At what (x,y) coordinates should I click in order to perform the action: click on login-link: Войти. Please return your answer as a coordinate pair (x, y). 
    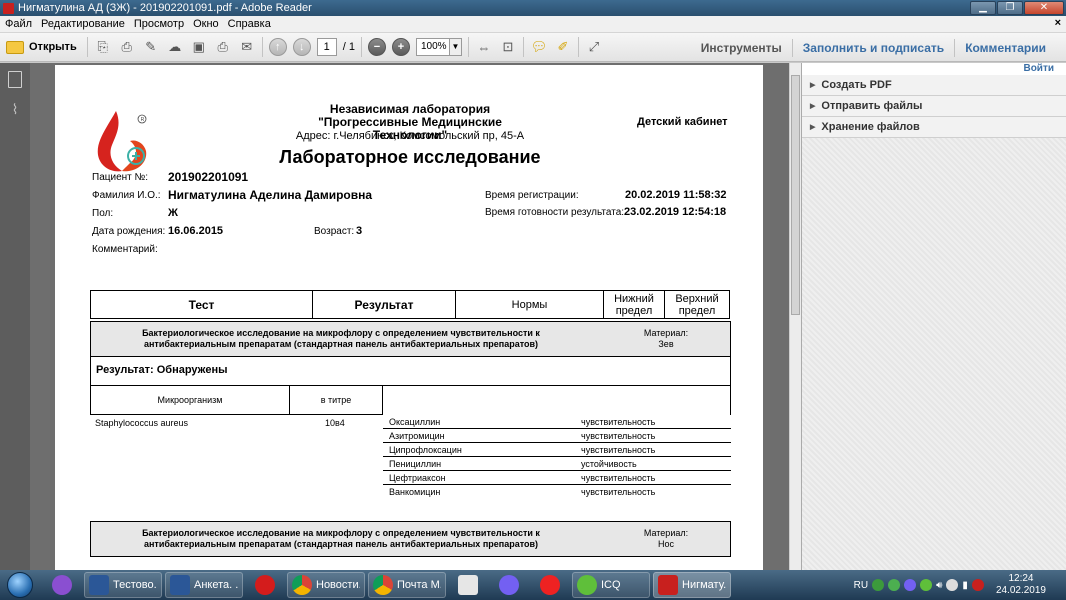
    Looking at the image, I should click on (934, 69).